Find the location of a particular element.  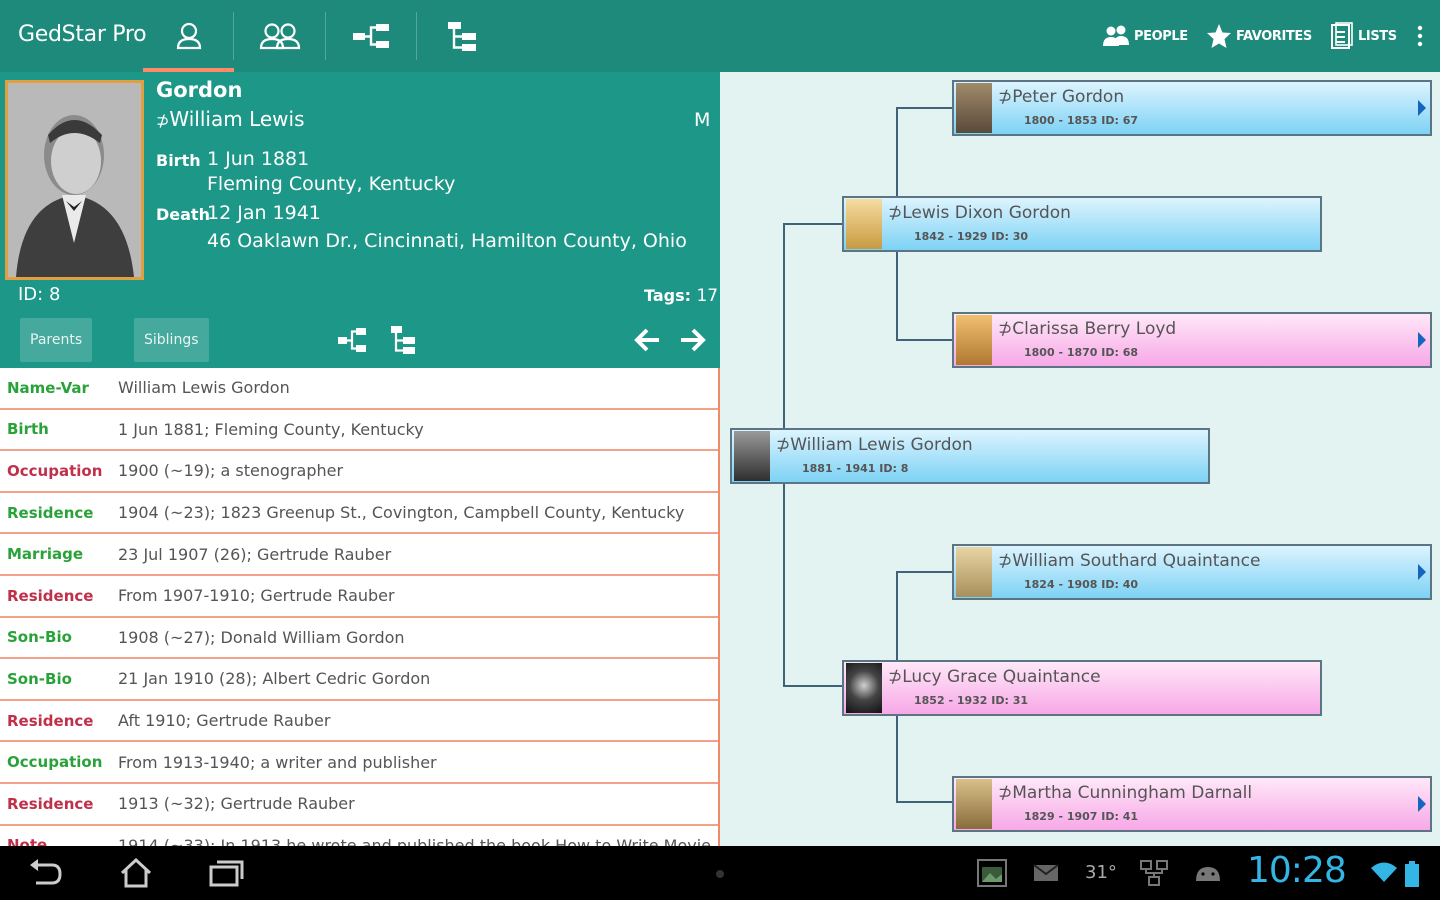

action-bar: GedStar Pro PEOPLE FAVORITES LISTS is located at coordinates (720, 36).